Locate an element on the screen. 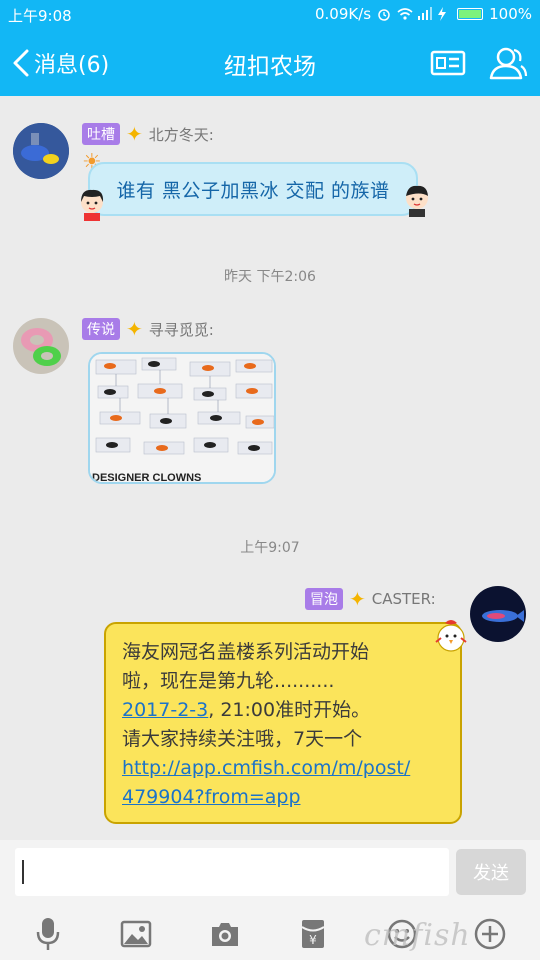 The width and height of the screenshot is (540, 960). more-button is located at coordinates (490, 934).